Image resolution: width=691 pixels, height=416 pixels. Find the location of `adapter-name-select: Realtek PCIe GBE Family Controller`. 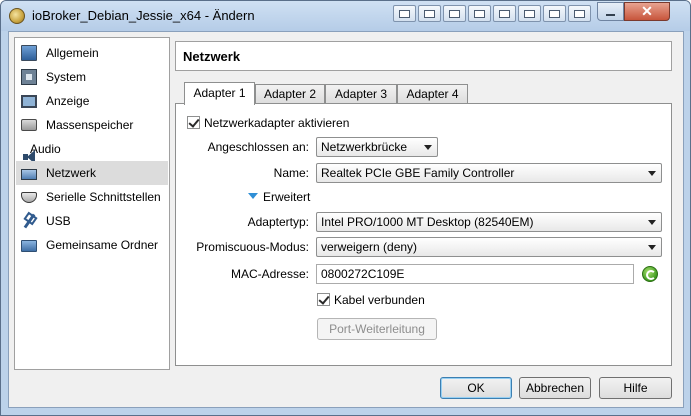

adapter-name-select: Realtek PCIe GBE Family Controller is located at coordinates (489, 173).